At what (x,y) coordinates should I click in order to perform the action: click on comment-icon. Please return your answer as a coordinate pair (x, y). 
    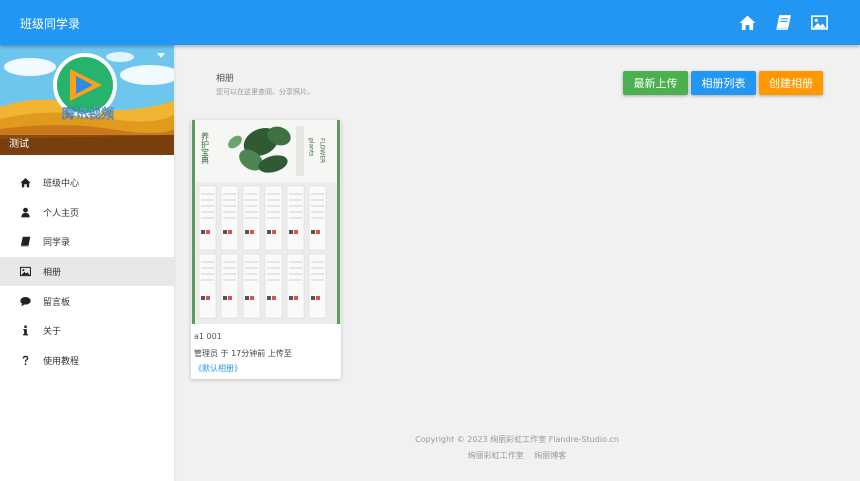
    Looking at the image, I should click on (25, 301).